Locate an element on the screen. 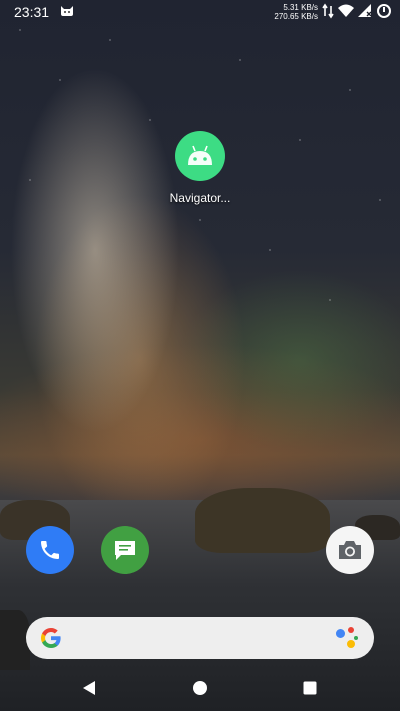  android-app-icon-bg is located at coordinates (200, 156).